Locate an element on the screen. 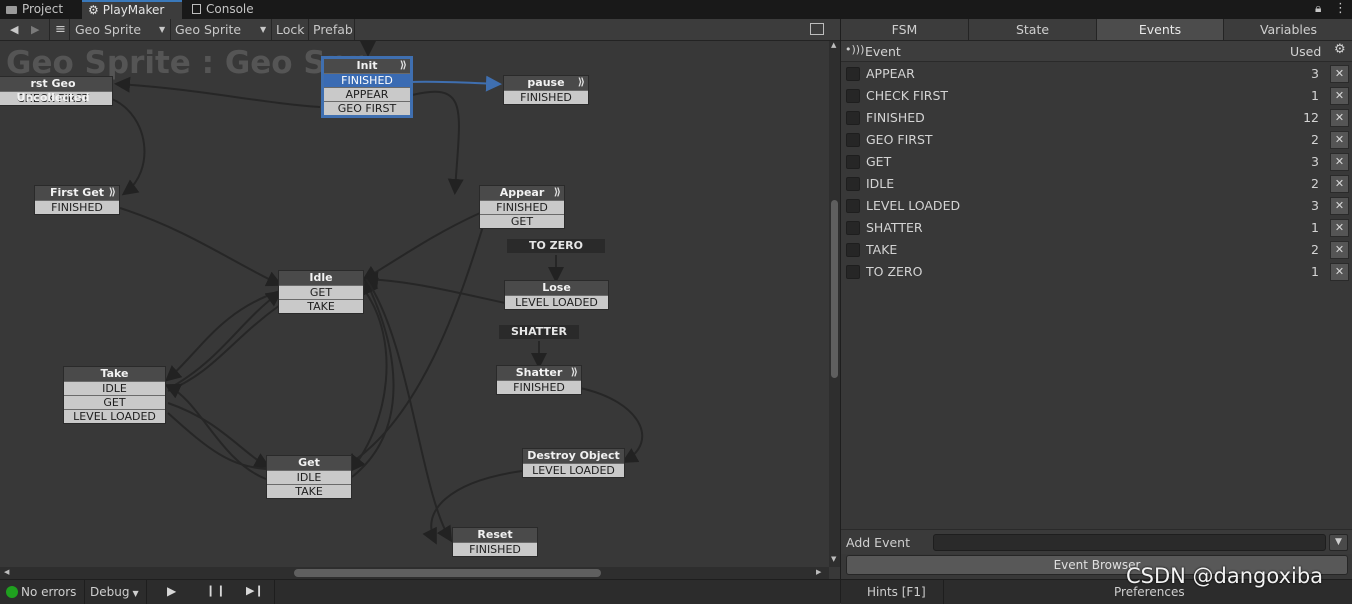 The height and width of the screenshot is (604, 1352). tab-console: Console is located at coordinates (226, 9).